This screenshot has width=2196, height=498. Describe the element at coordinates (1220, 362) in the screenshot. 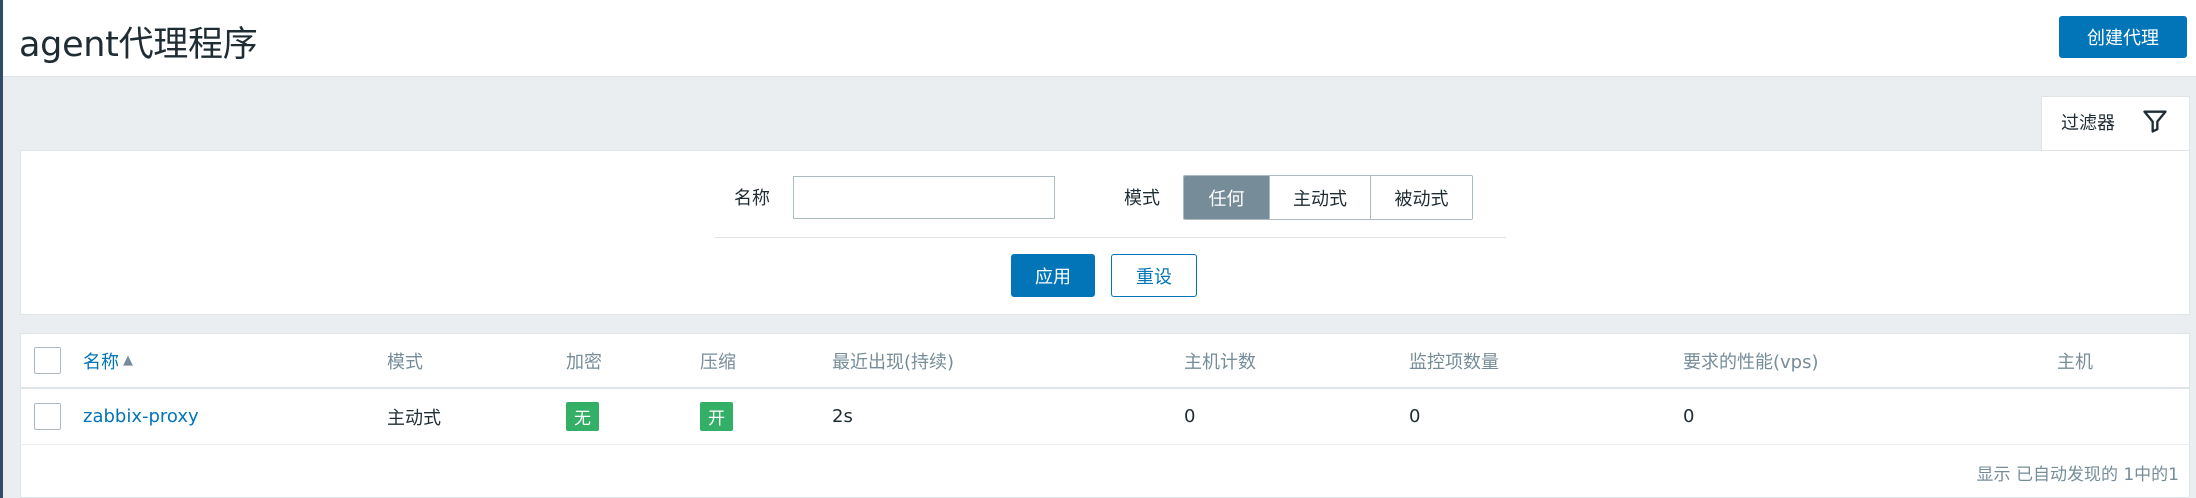

I see `column-header-host-count: 主机计数` at that location.